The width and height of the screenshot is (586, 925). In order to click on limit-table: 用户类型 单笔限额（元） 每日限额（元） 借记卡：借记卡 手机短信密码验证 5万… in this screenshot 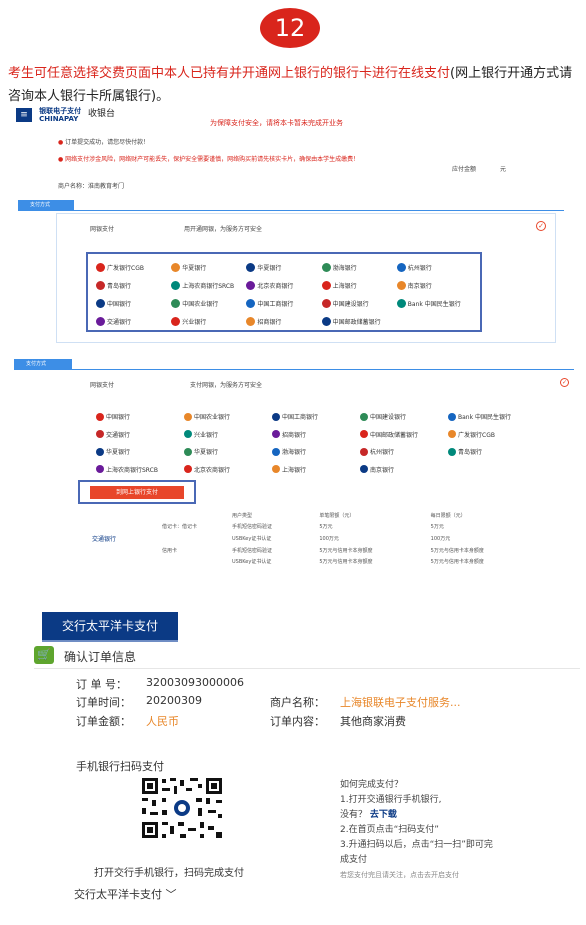, I will do `click(313, 538)`.